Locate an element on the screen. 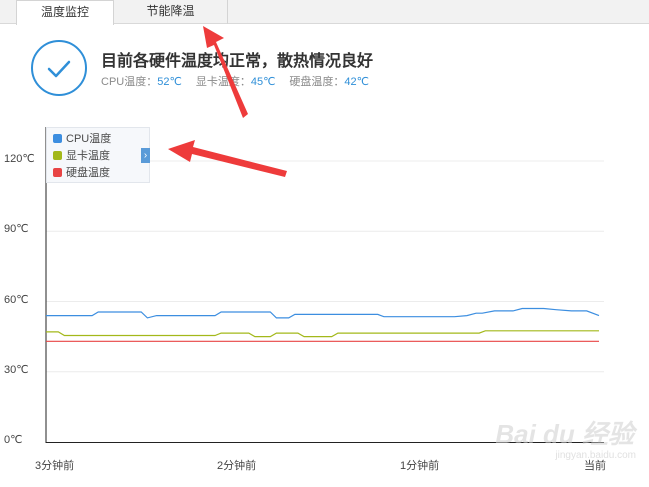 The image size is (649, 487). y-tick-label: 30℃ is located at coordinates (16, 369).